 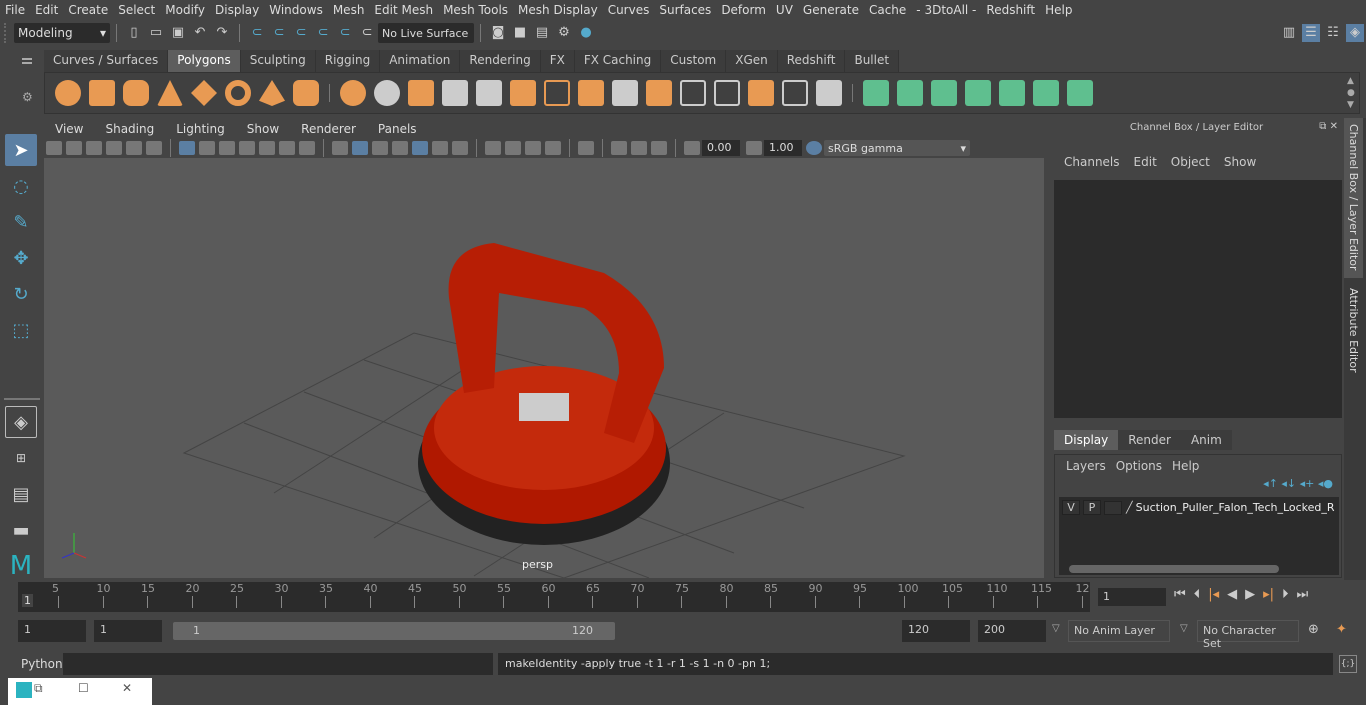 I want to click on smooth-icon, so click(x=455, y=93).